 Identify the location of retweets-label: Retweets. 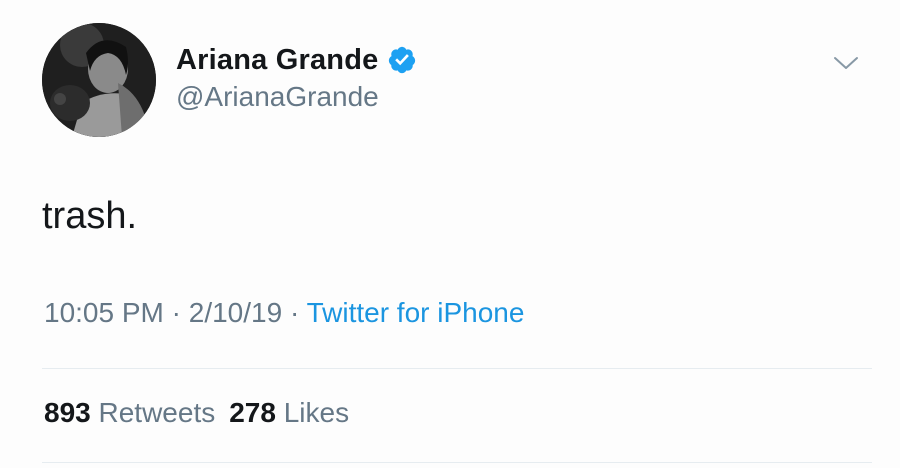
(157, 412).